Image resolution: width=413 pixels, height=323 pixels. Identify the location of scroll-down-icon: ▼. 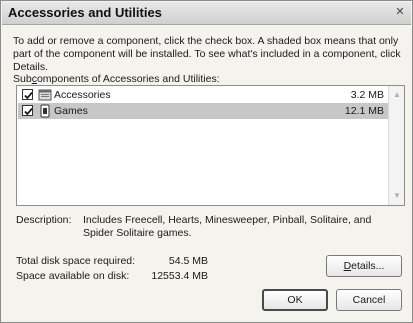
(397, 196).